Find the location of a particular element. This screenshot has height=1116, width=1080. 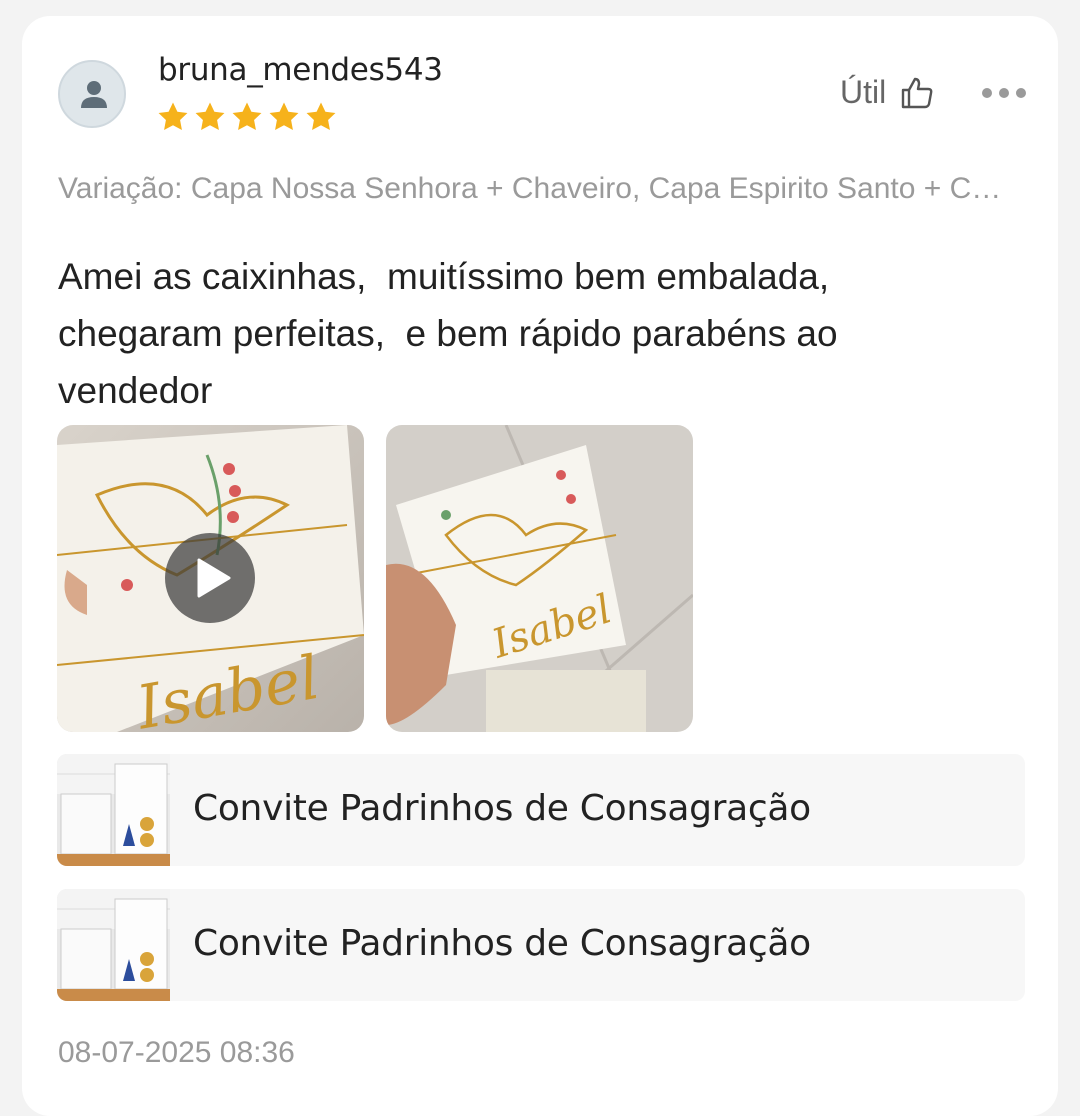

review-date: 08-07-2025 08:36 is located at coordinates (176, 1052).